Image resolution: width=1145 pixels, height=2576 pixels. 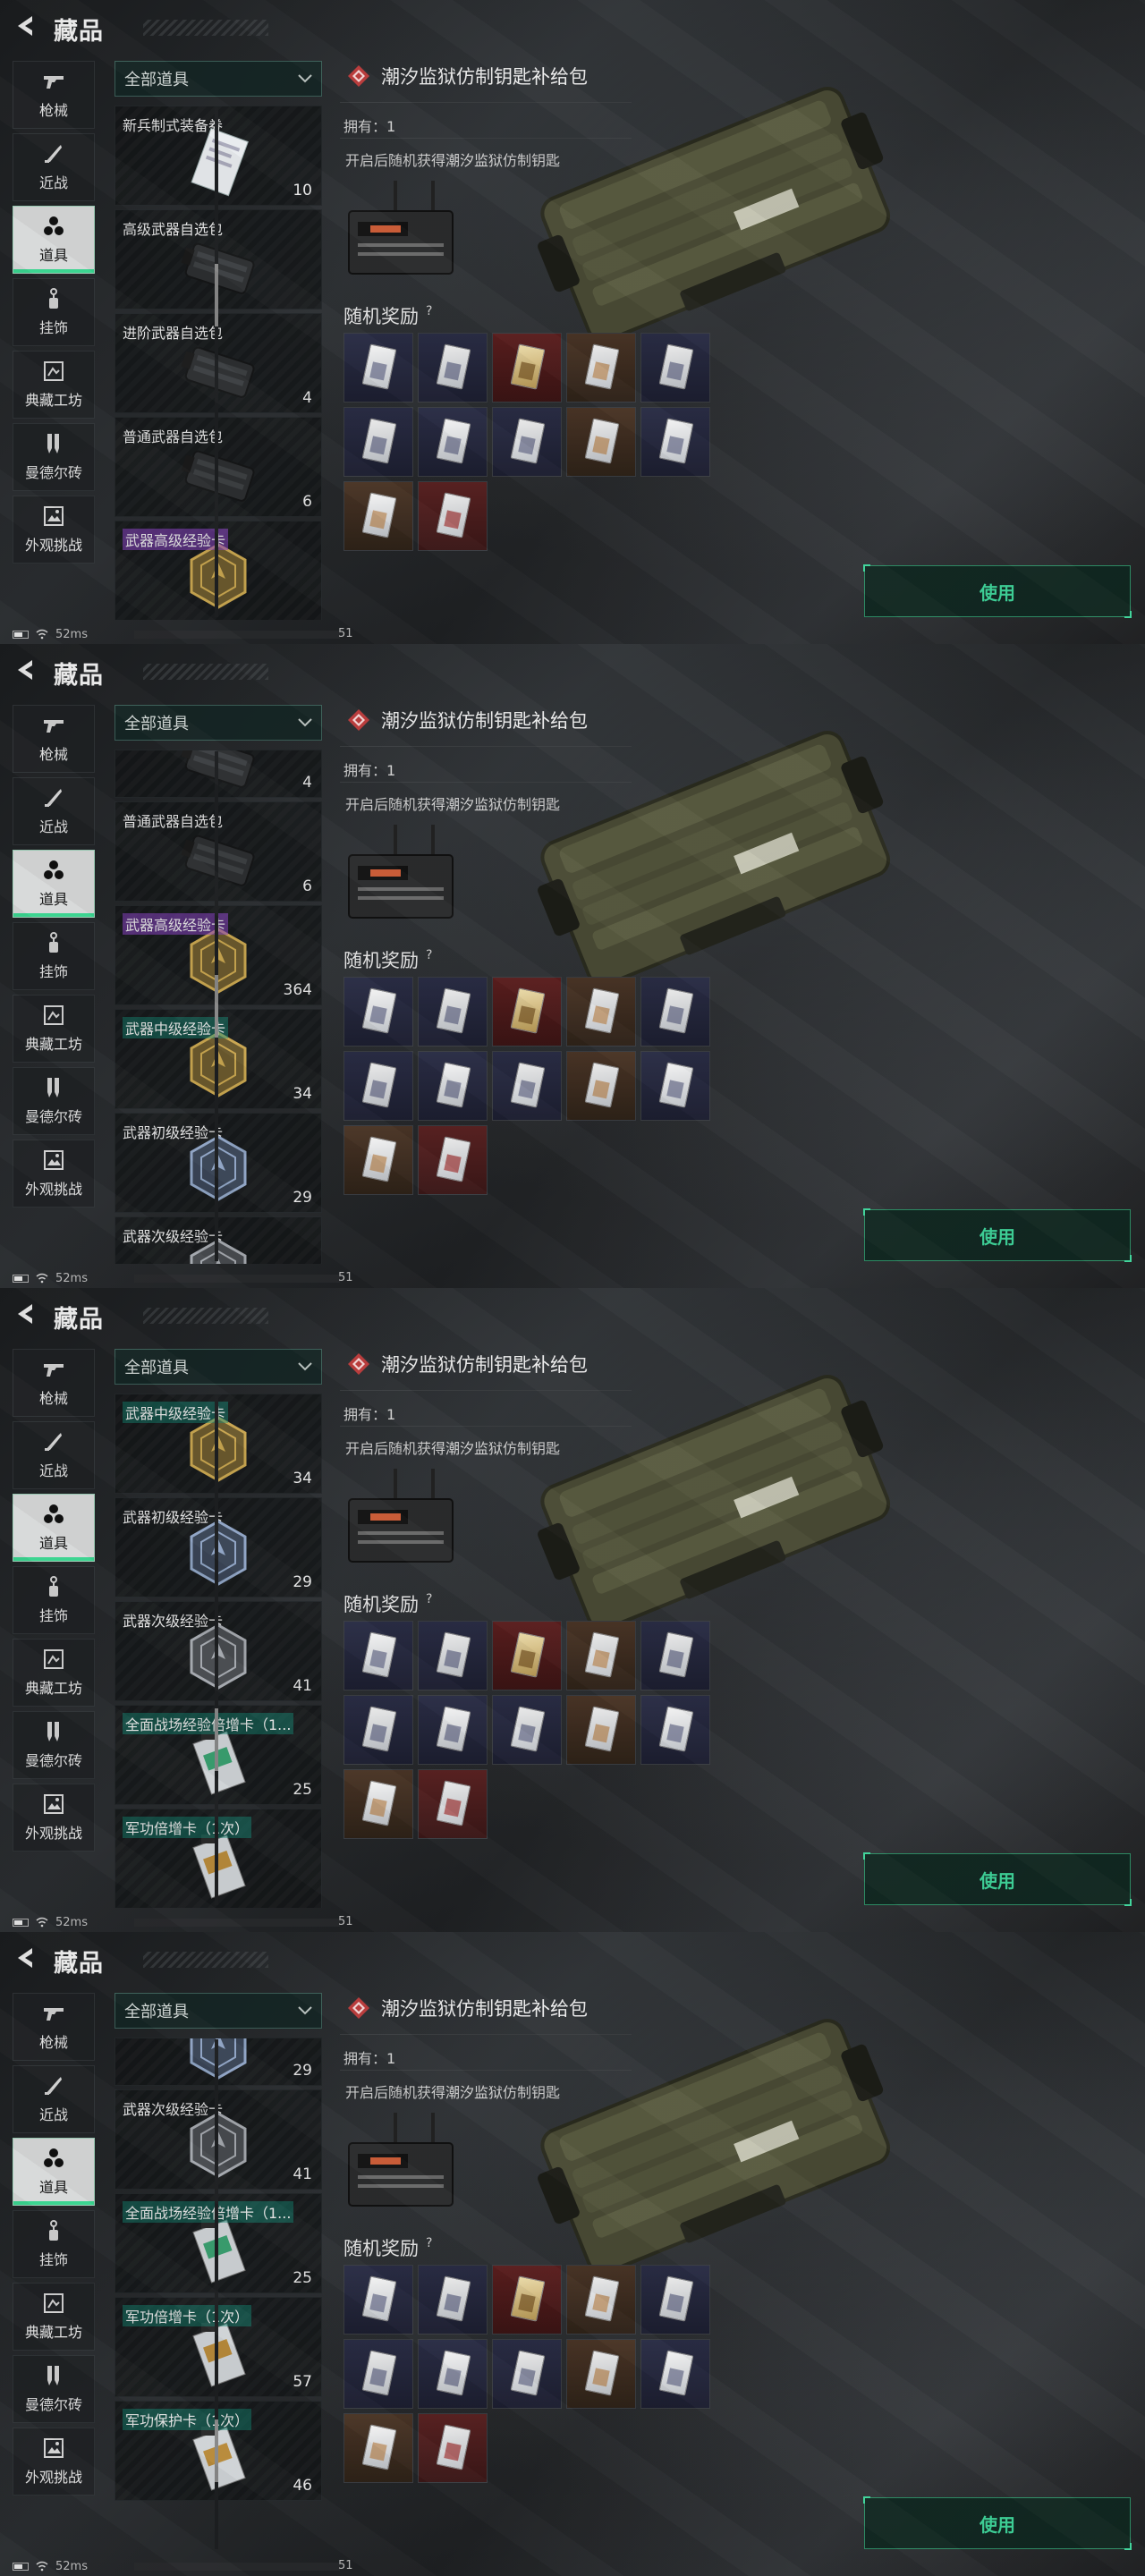 I want to click on list-item: 高级武器自选包, so click(x=218, y=259).